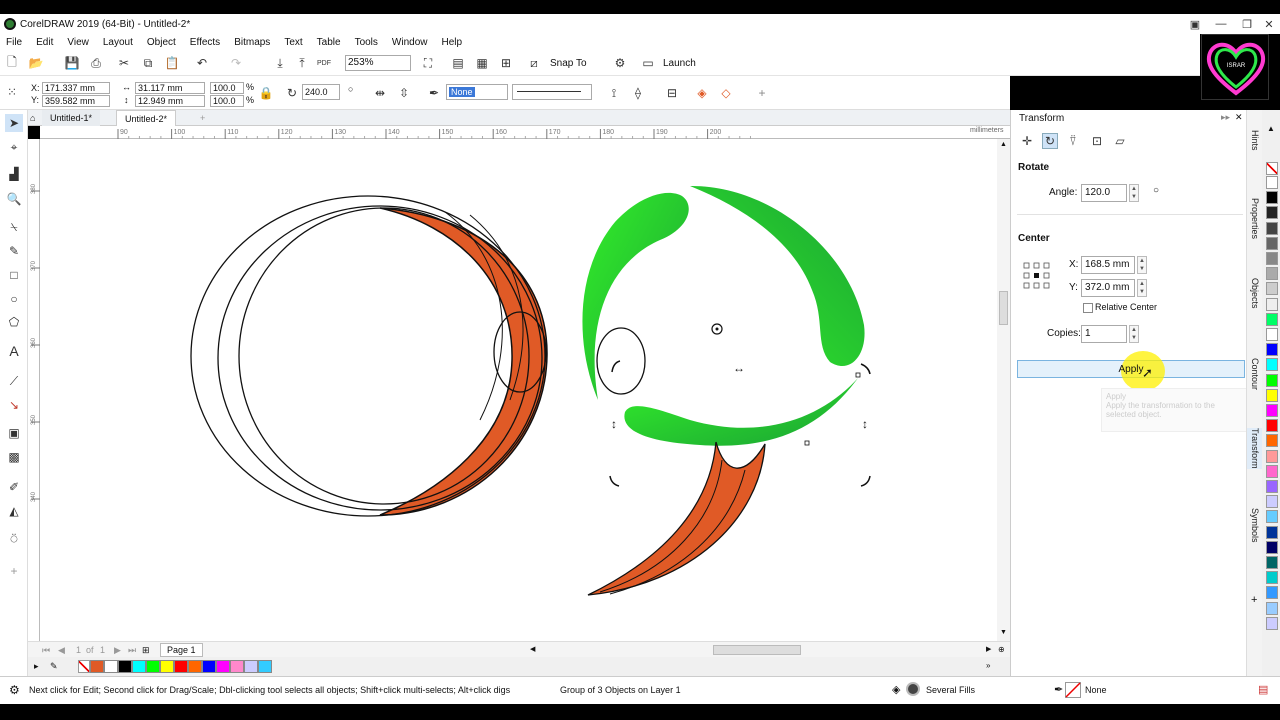 The height and width of the screenshot is (720, 1280). Describe the element at coordinates (14, 123) in the screenshot. I see `pick-tool-icon: ➤` at that location.